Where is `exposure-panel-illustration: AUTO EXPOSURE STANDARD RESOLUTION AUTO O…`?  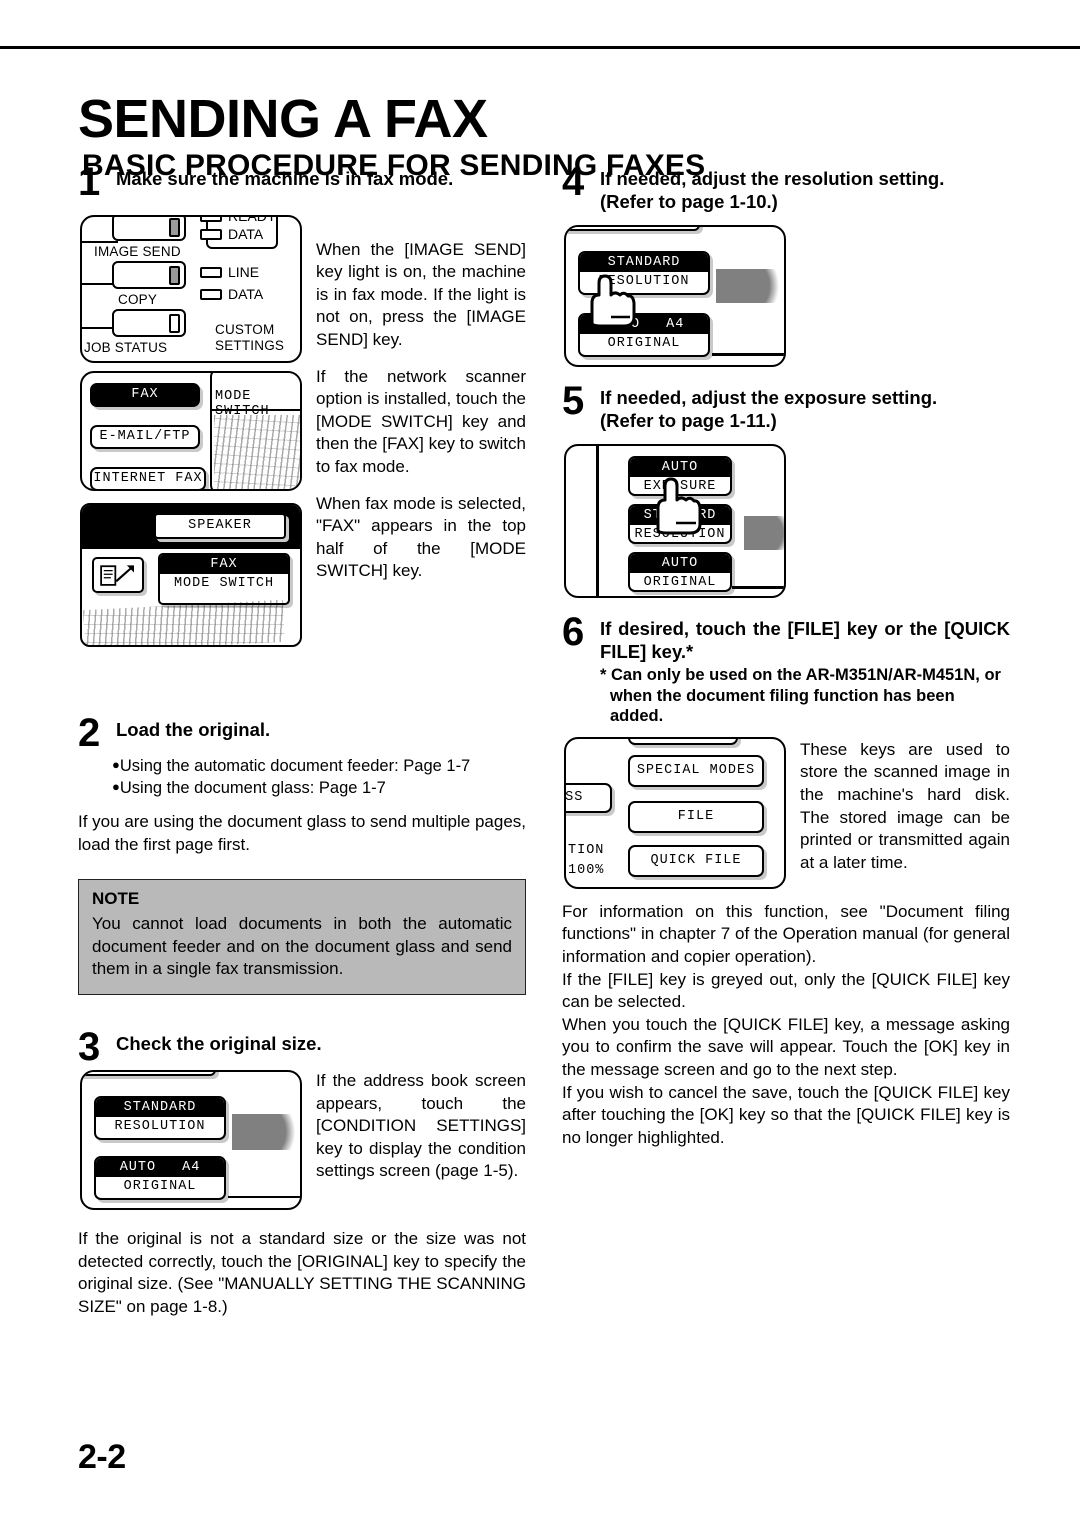
exposure-panel-illustration: AUTO EXPOSURE STANDARD RESOLUTION AUTO O… is located at coordinates (675, 521).